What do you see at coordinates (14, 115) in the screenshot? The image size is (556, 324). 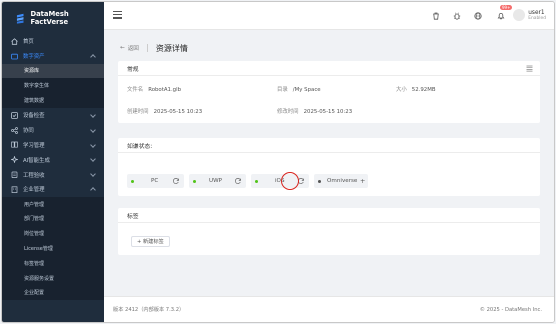 I see `check-icon` at bounding box center [14, 115].